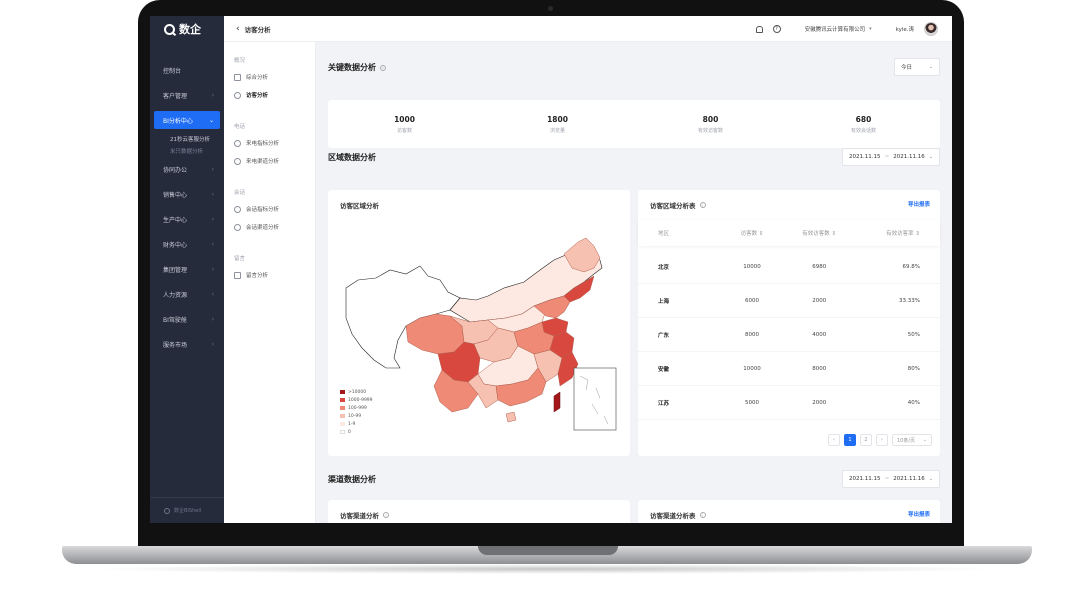  I want to click on menu-item-message: 留言分析, so click(269, 275).